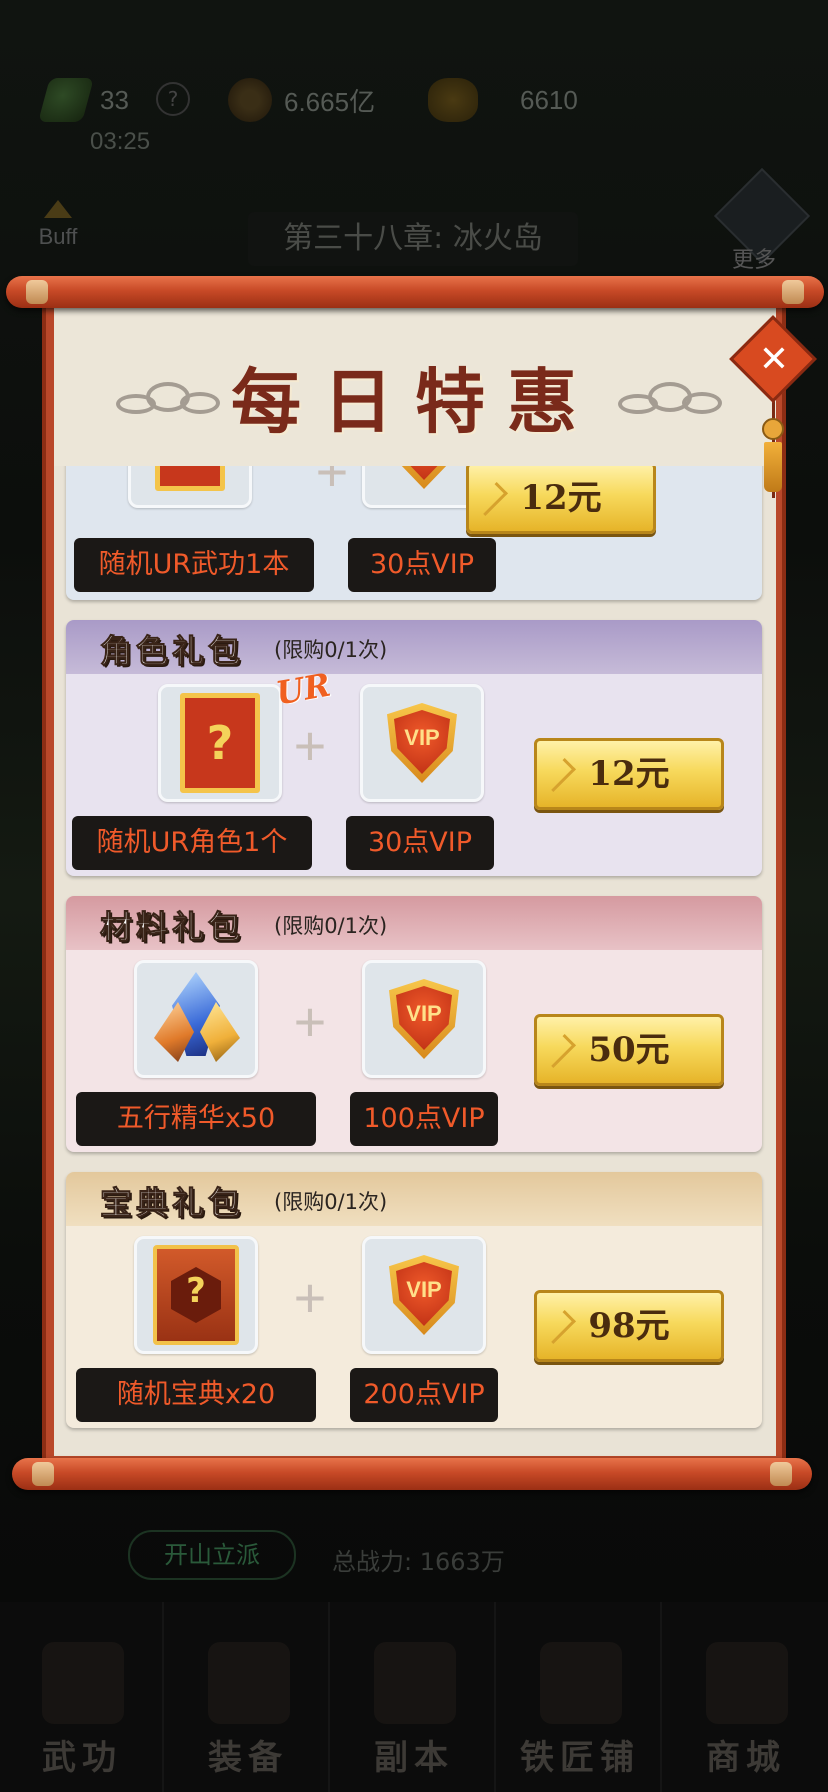 The image size is (828, 1792). Describe the element at coordinates (330, 101) in the screenshot. I see `copper-value: 6.665亿` at that location.